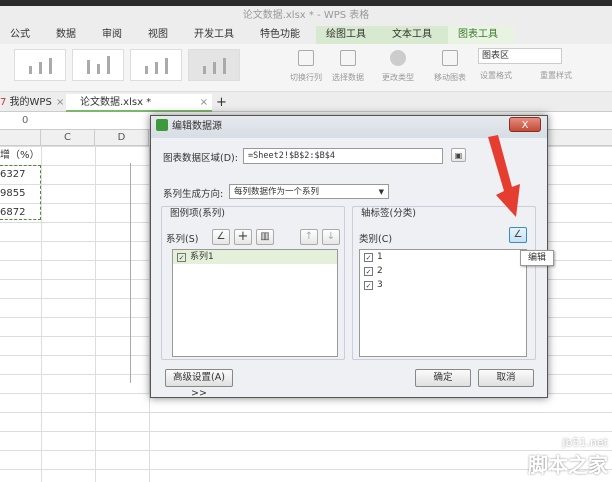 Image resolution: width=612 pixels, height=482 pixels. Describe the element at coordinates (388, 213) in the screenshot. I see `axis-group-label: 轴标签(分类)` at that location.